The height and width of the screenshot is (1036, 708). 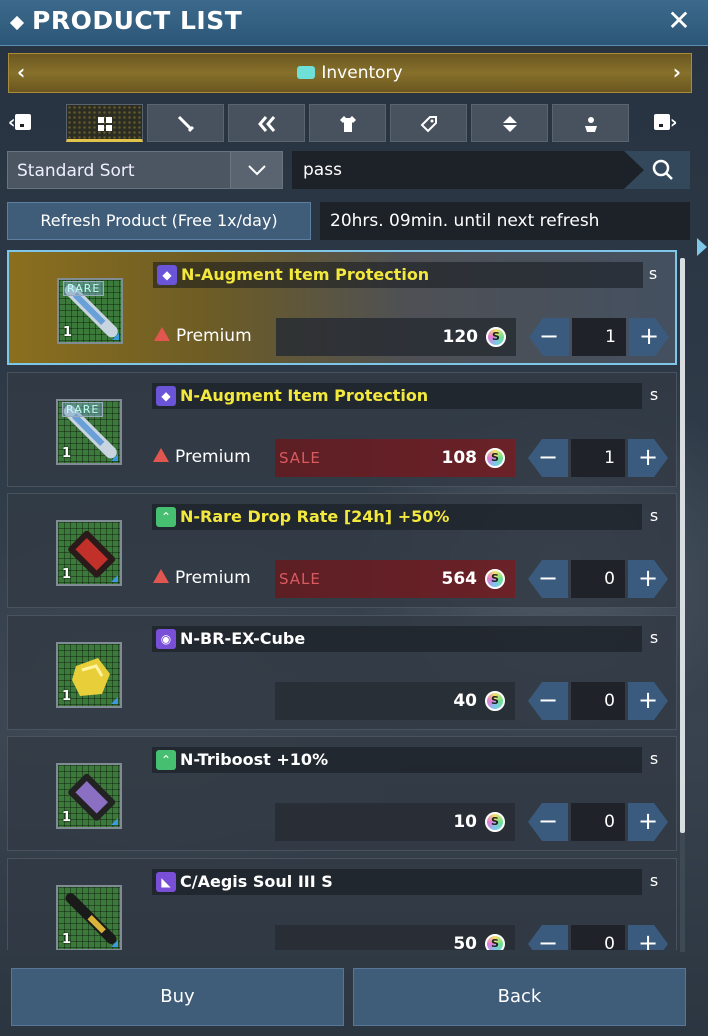 I want to click on shirt-icon, so click(x=348, y=124).